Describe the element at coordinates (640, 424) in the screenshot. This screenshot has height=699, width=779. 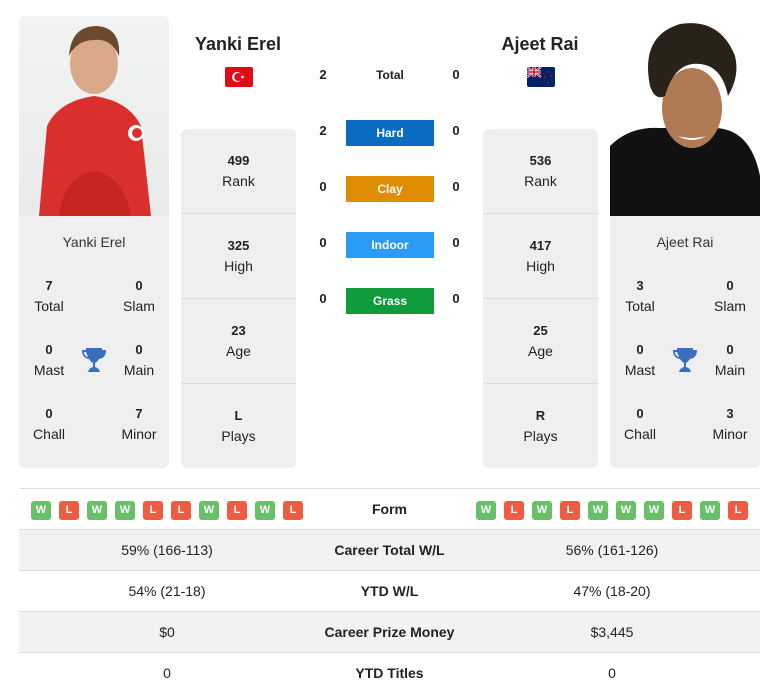
I see `player2-chall-titles: 0 Chall` at that location.